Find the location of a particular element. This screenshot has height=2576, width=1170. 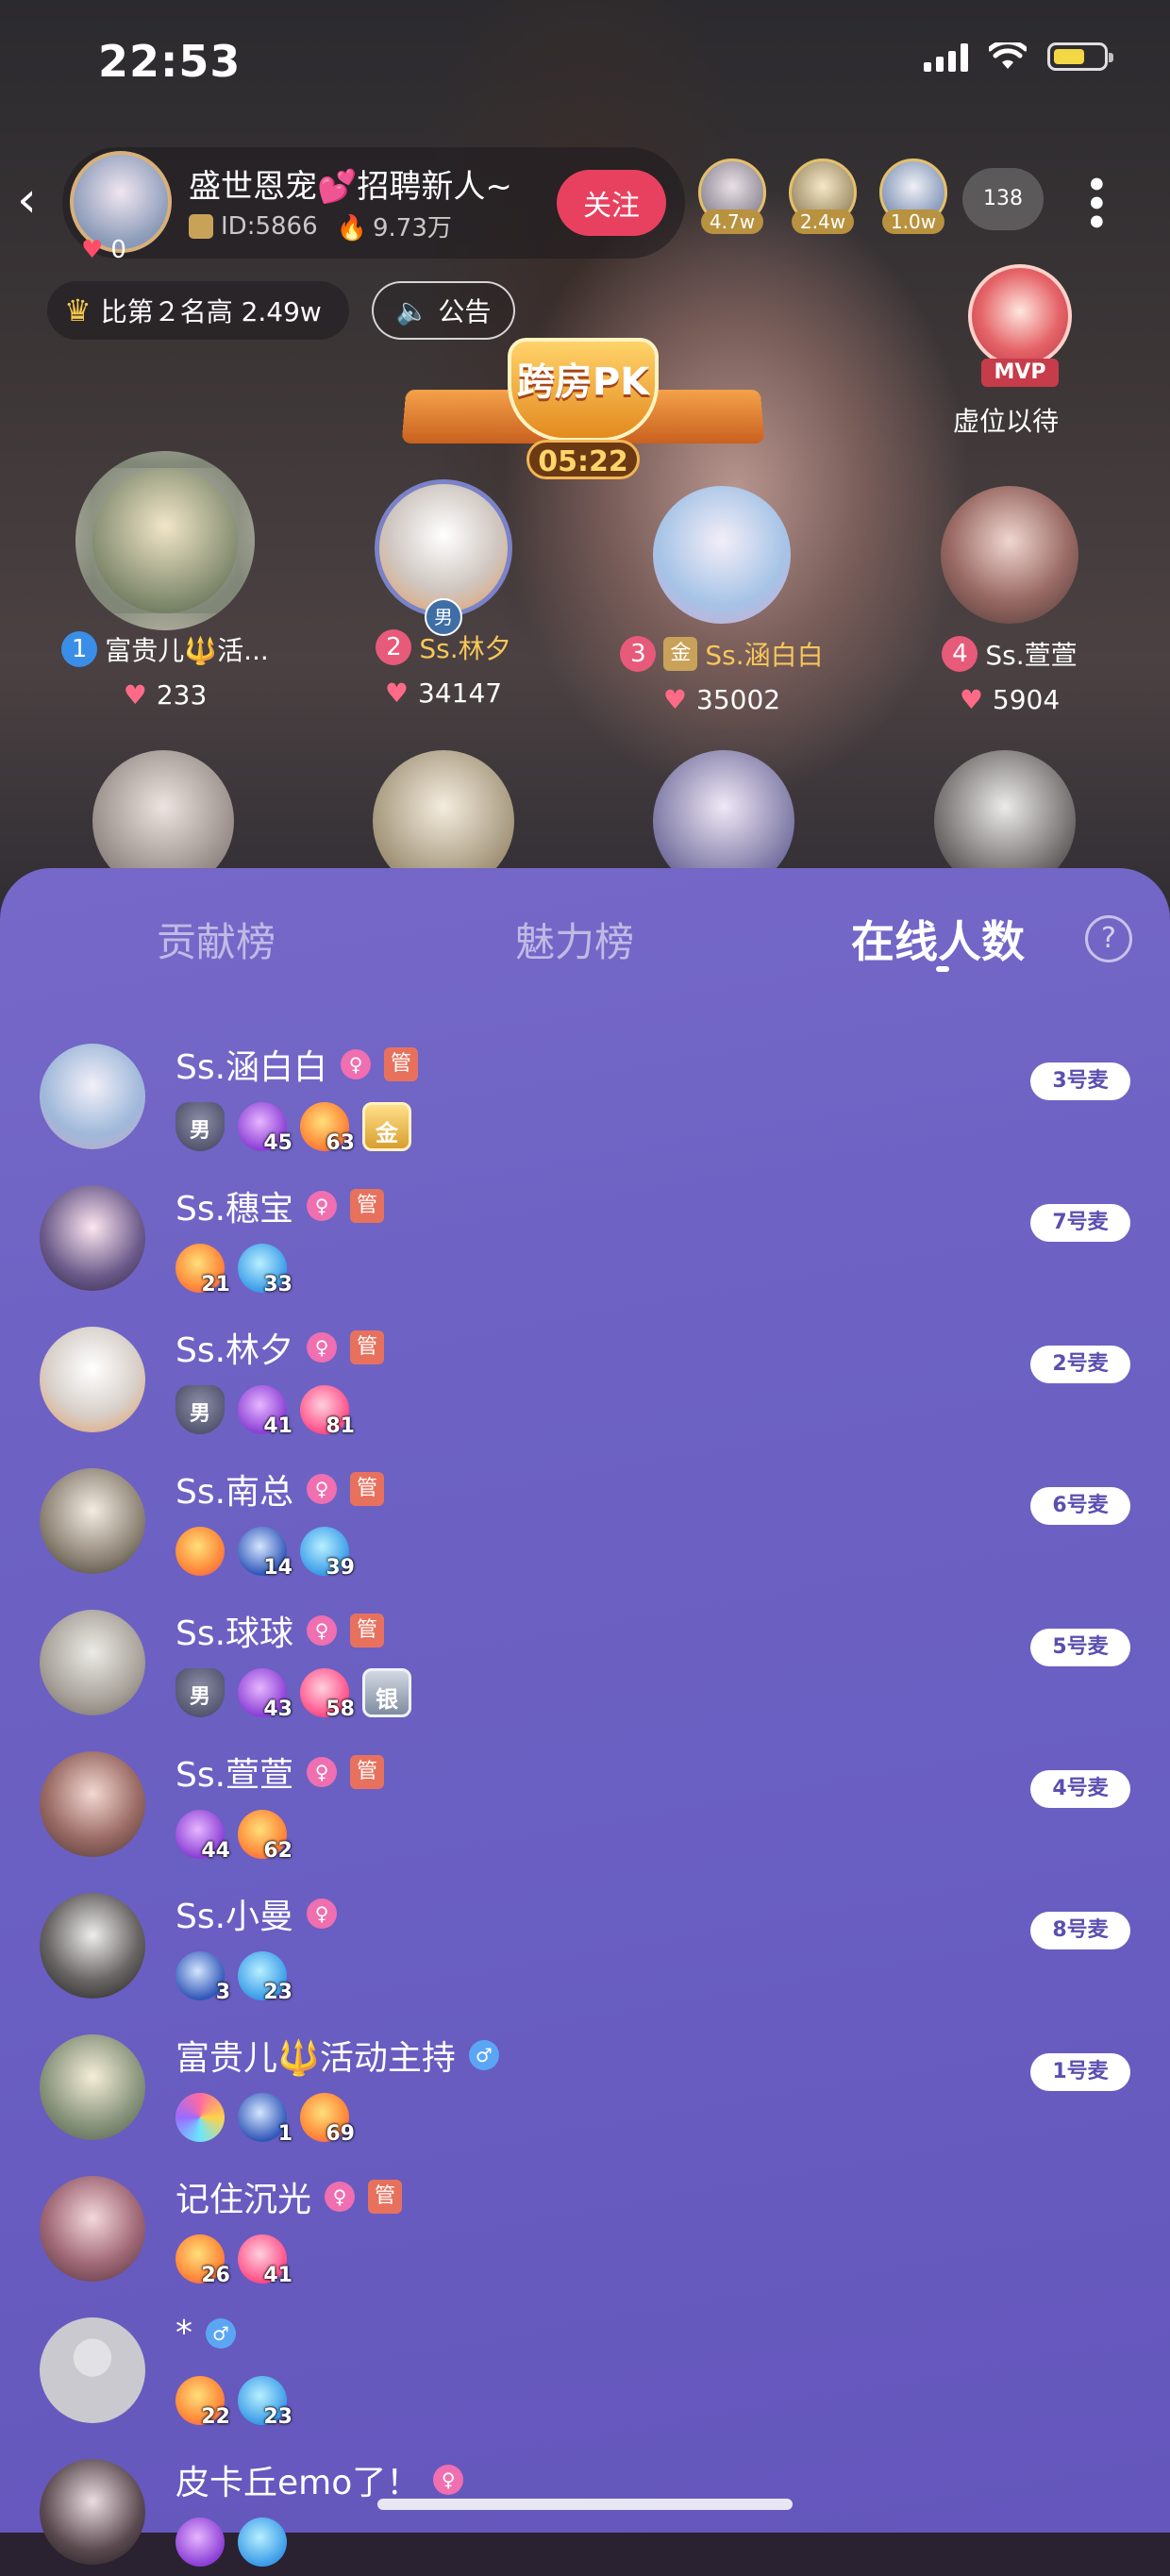

seat-hearts: 5904 is located at coordinates (1027, 699).